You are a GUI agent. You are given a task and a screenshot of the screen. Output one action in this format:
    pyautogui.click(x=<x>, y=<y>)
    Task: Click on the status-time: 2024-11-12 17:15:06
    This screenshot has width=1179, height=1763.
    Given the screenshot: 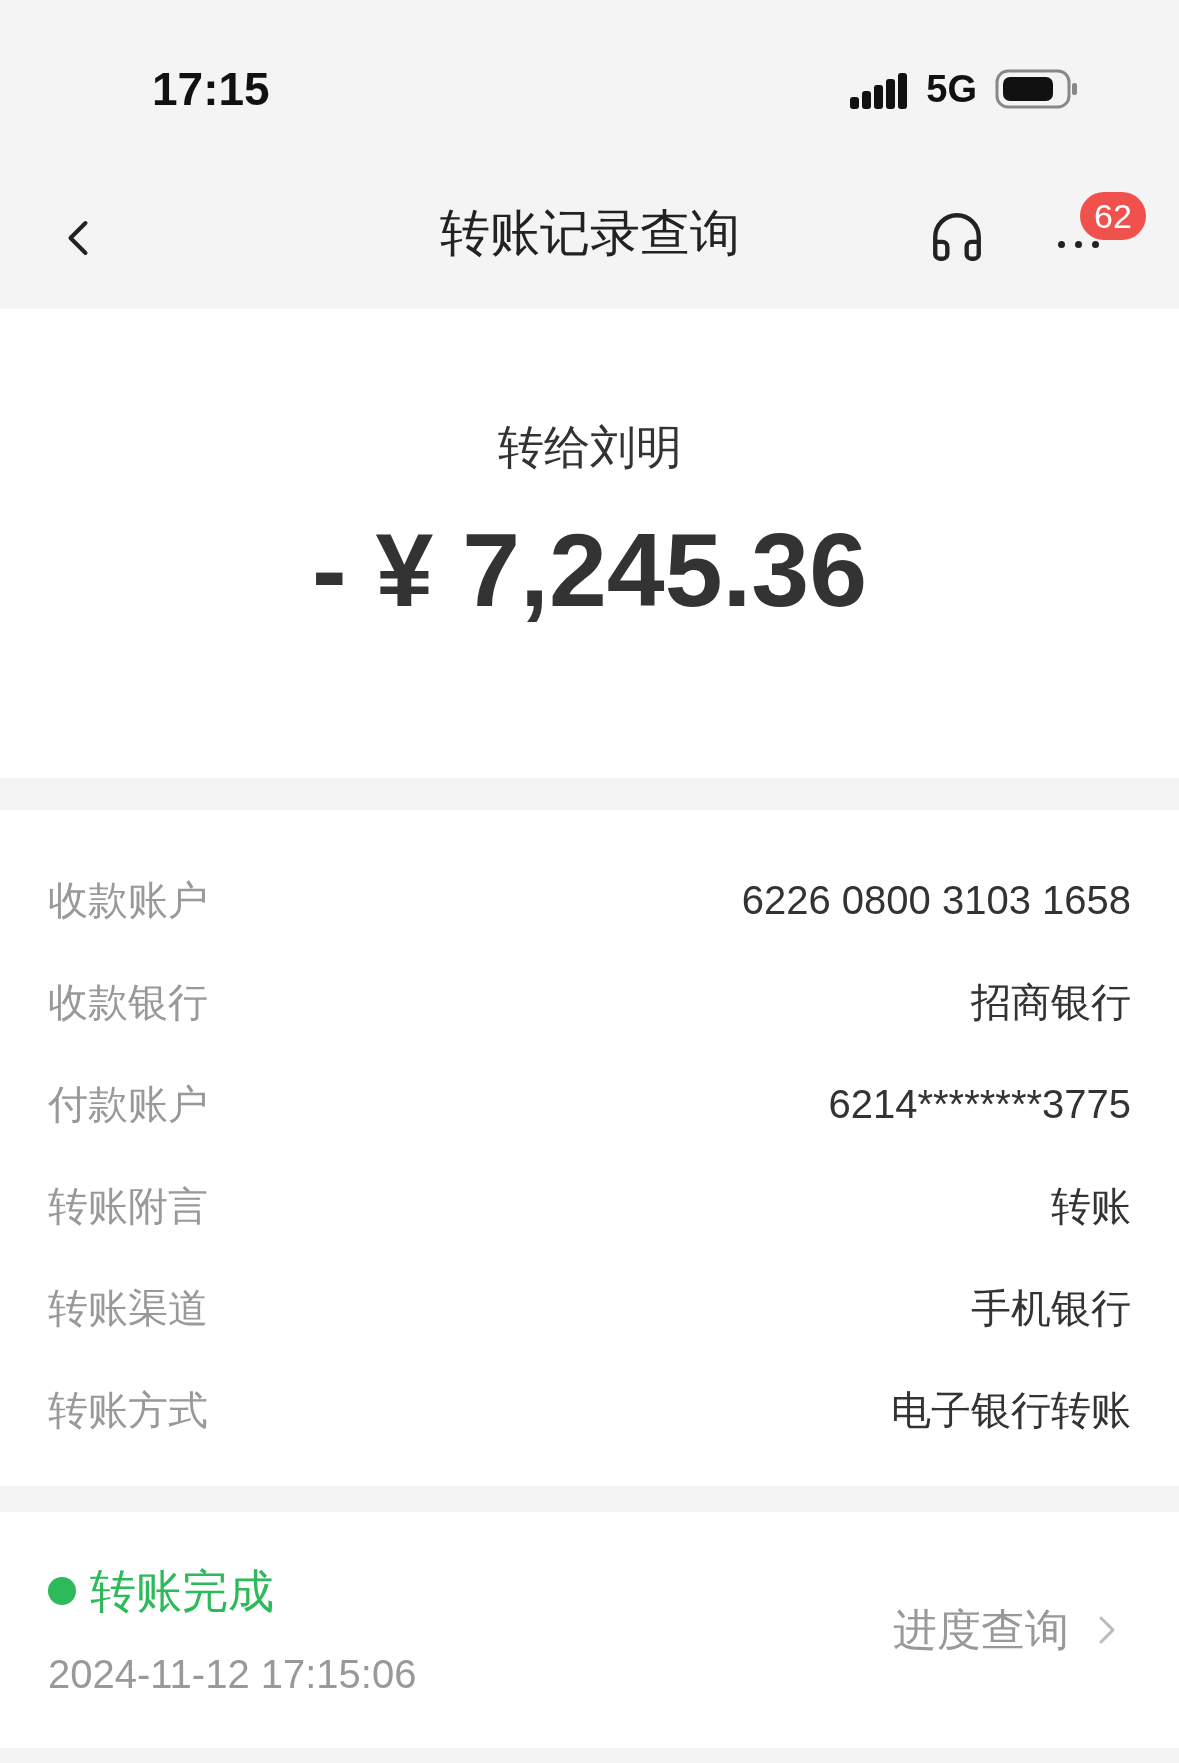 What is the action you would take?
    pyautogui.click(x=232, y=1674)
    